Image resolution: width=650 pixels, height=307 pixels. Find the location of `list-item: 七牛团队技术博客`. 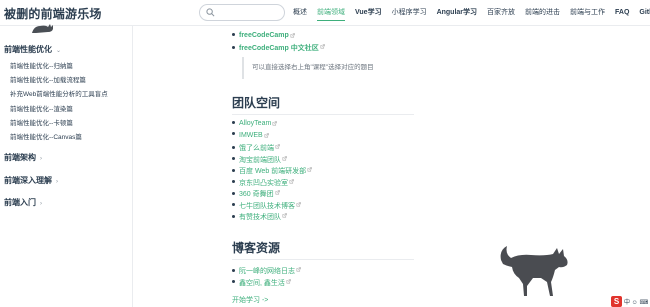

list-item: 七牛团队技术博客 is located at coordinates (266, 206).